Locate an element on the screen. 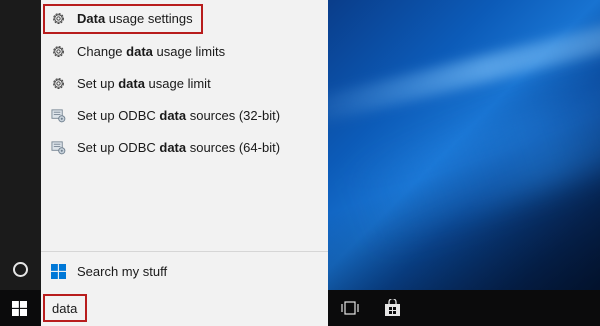 The width and height of the screenshot is (600, 326). result-change-data-usage-limits: Change data usage limits is located at coordinates (184, 51).